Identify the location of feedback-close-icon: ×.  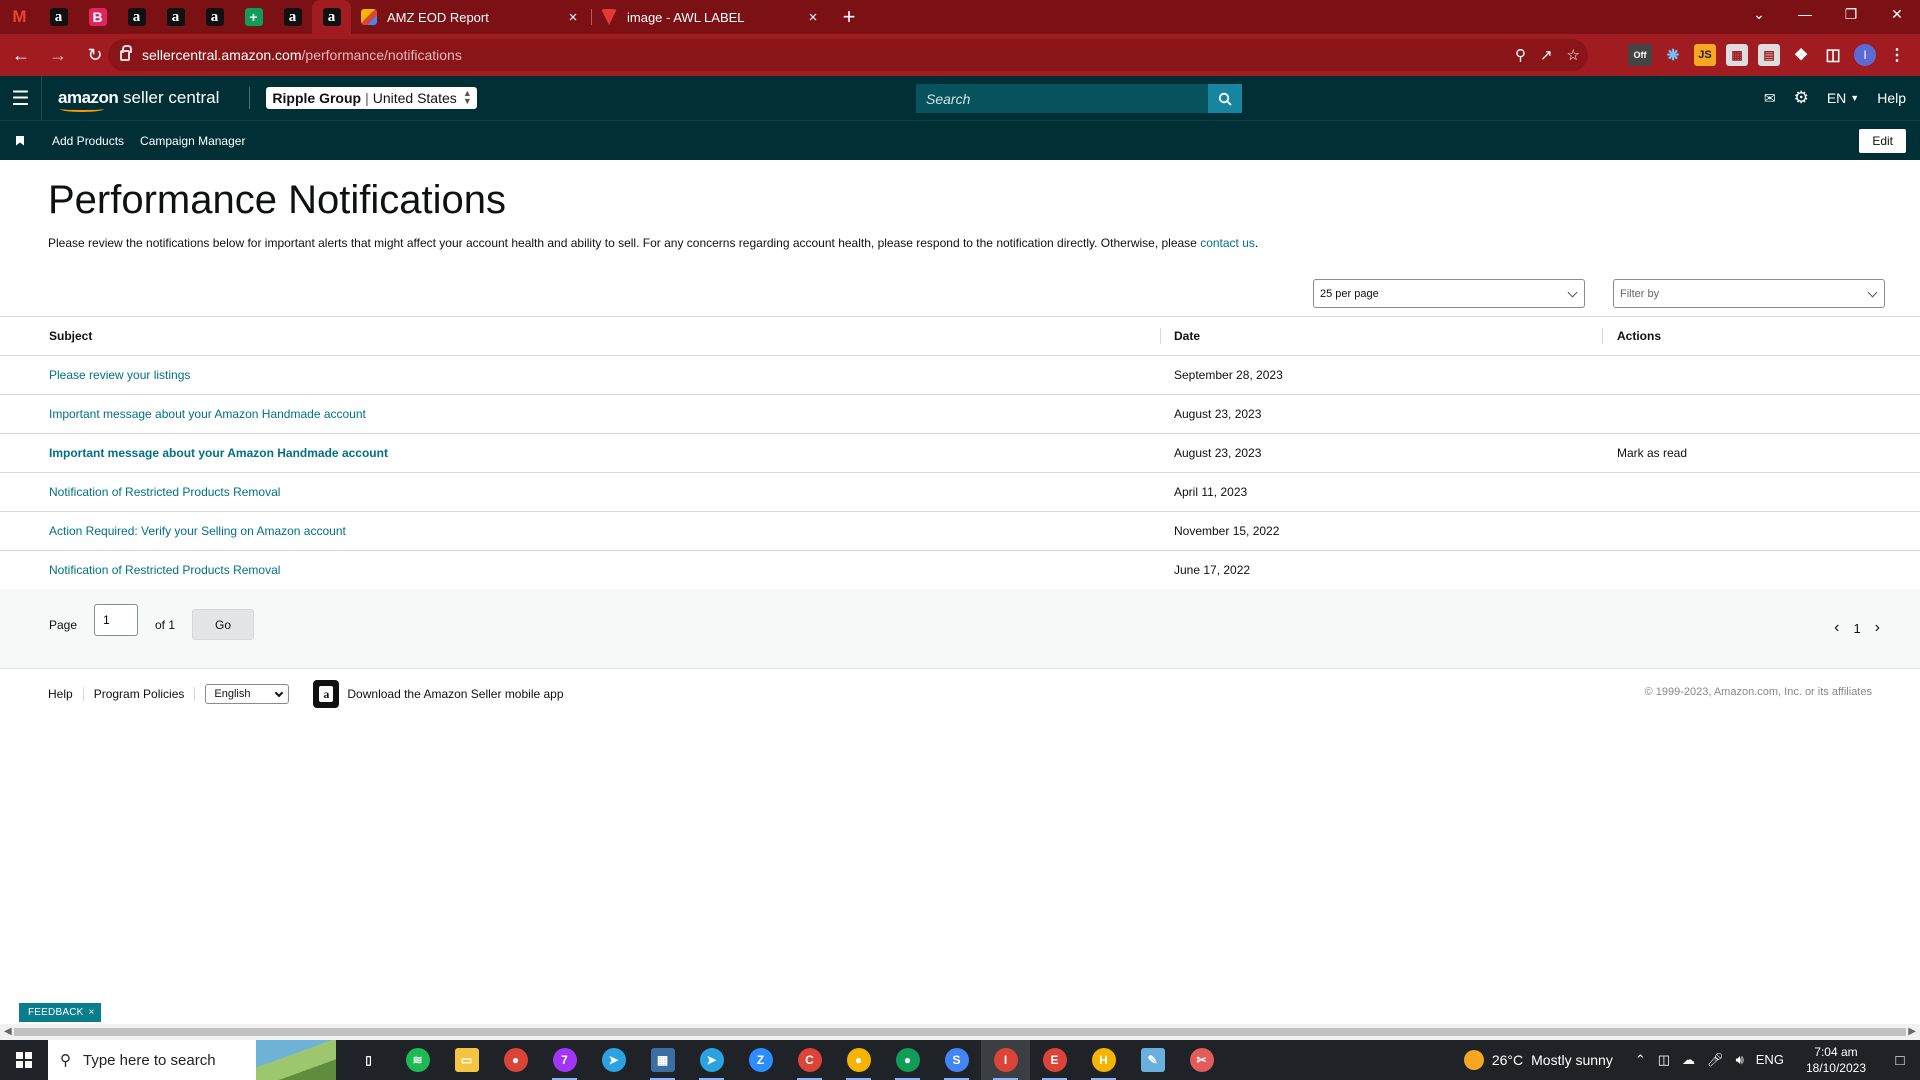
(92, 1012).